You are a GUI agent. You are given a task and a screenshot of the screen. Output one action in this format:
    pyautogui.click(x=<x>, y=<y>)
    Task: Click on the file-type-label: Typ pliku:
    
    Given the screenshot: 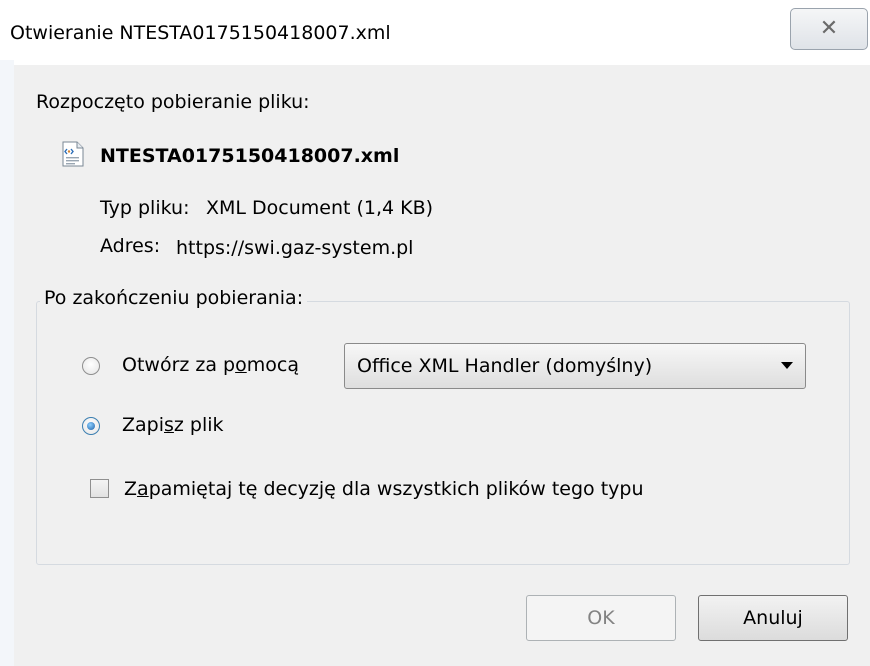 What is the action you would take?
    pyautogui.click(x=145, y=208)
    